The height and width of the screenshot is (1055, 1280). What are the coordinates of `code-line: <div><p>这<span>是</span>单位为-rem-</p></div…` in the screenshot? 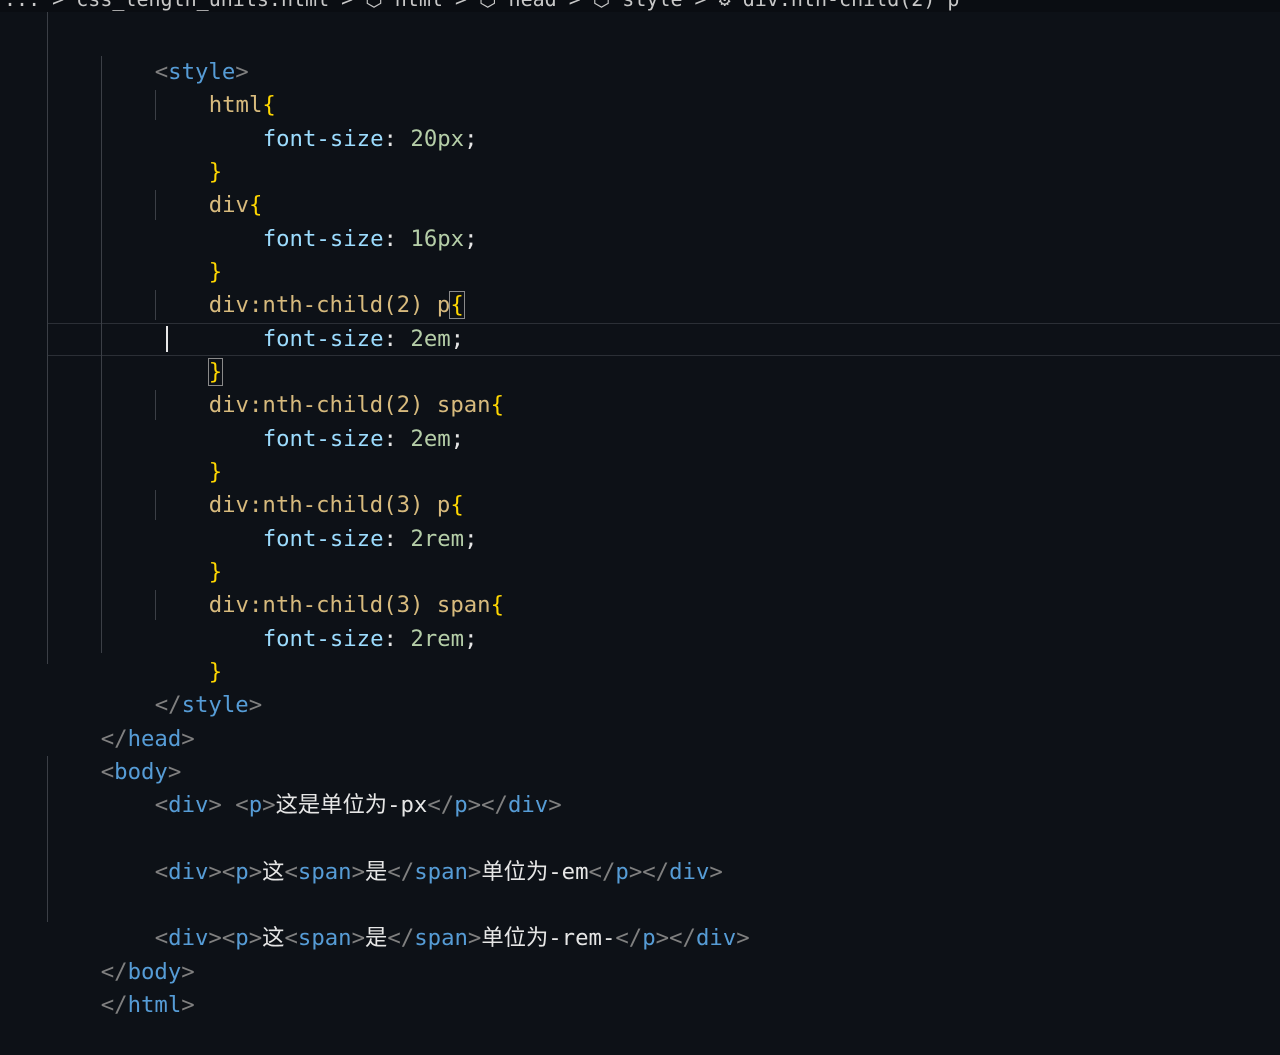 It's located at (640, 920).